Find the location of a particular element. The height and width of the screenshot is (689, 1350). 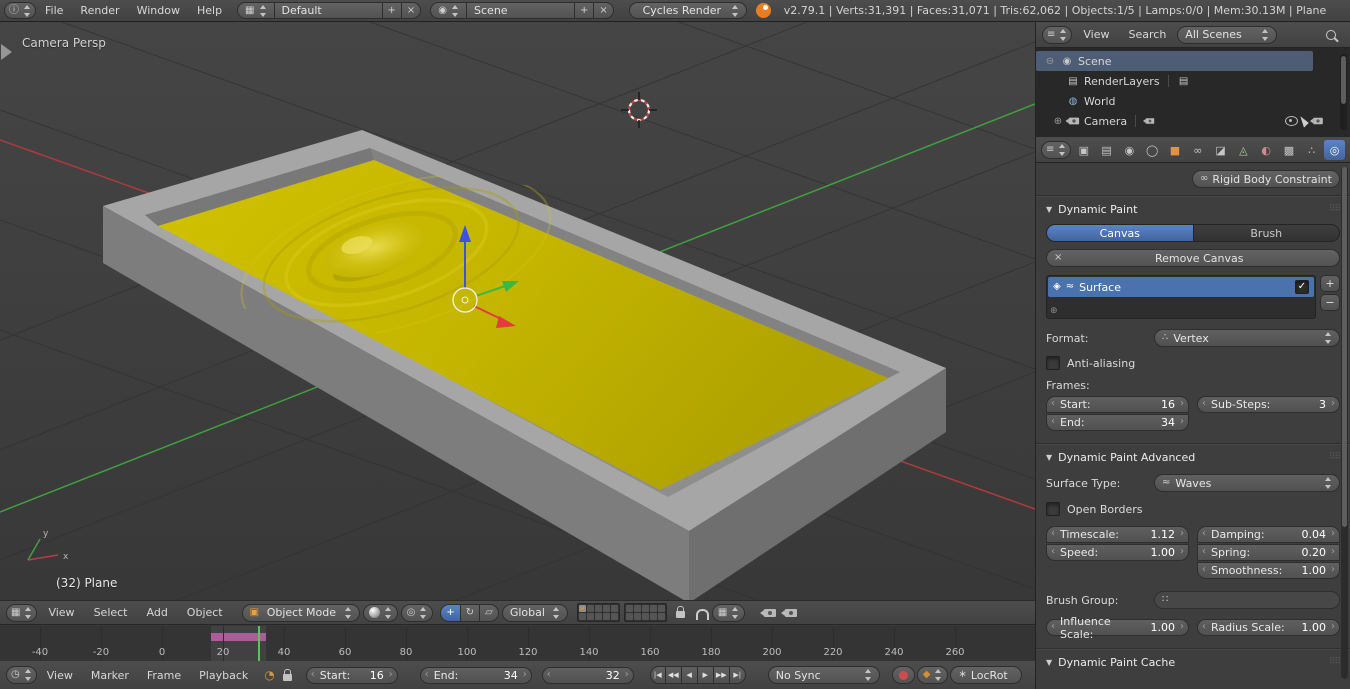

surface-list-item: ◈ ≈ Surface ✓ is located at coordinates (1181, 287).